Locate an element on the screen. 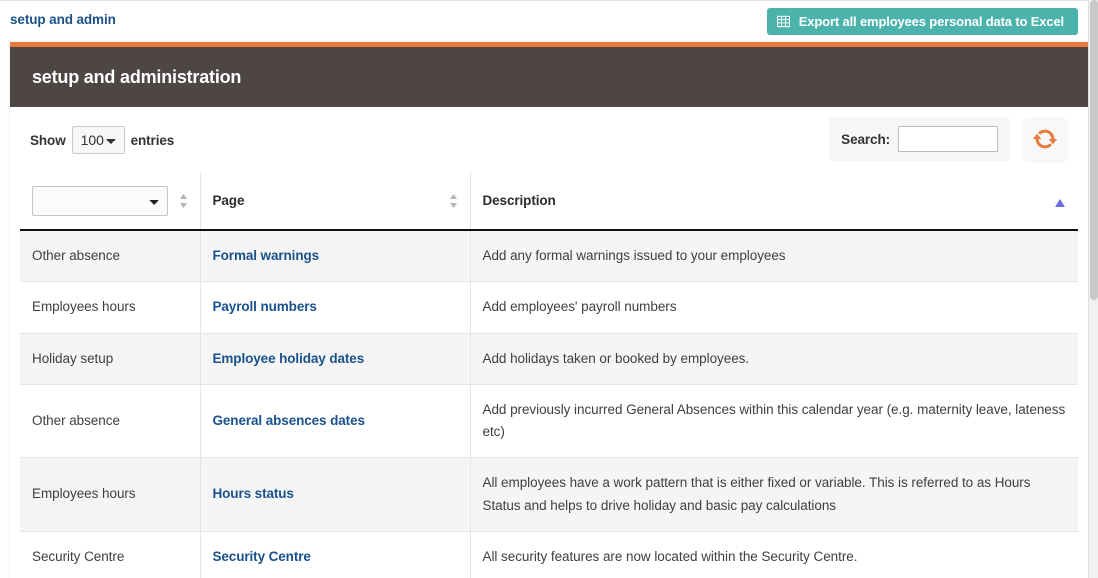 The width and height of the screenshot is (1098, 578). page-link: Employee holiday dates is located at coordinates (289, 358).